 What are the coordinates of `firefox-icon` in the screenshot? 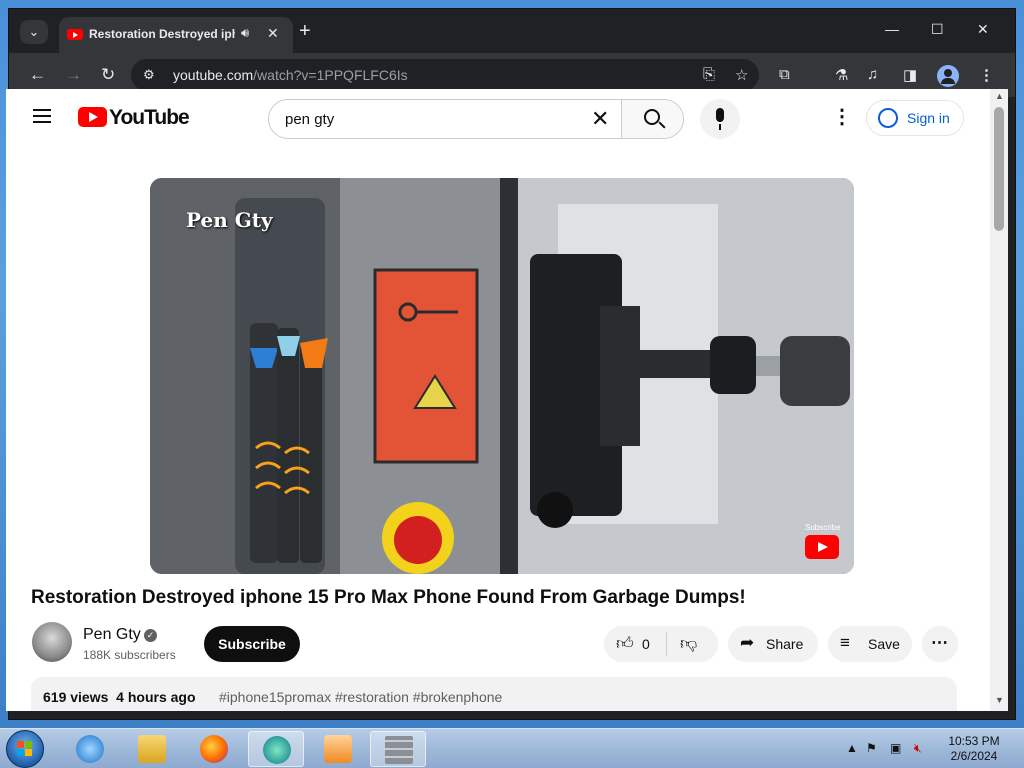 It's located at (214, 749).